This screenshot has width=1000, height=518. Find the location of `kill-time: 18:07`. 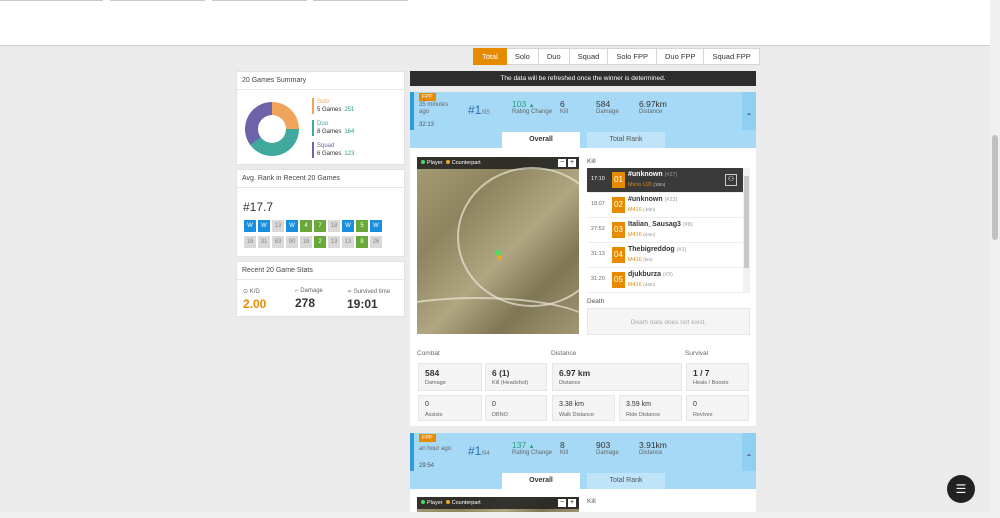

kill-time: 18:07 is located at coordinates (598, 204).